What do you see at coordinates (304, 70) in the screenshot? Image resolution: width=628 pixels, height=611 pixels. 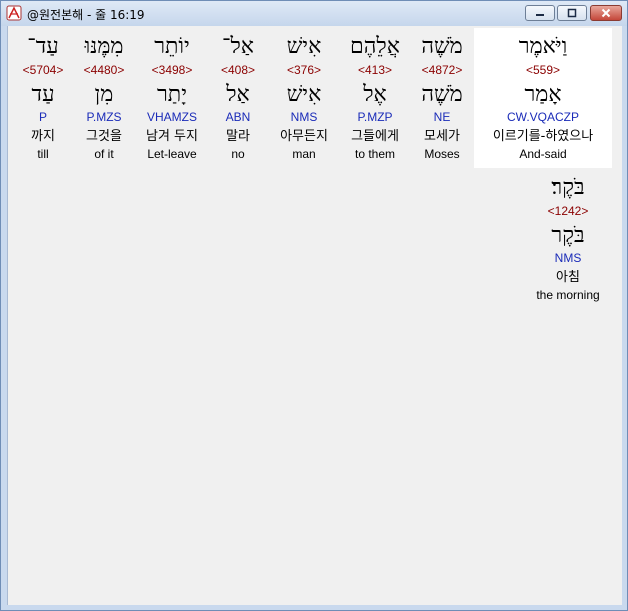 I see `strong-number: <376>` at bounding box center [304, 70].